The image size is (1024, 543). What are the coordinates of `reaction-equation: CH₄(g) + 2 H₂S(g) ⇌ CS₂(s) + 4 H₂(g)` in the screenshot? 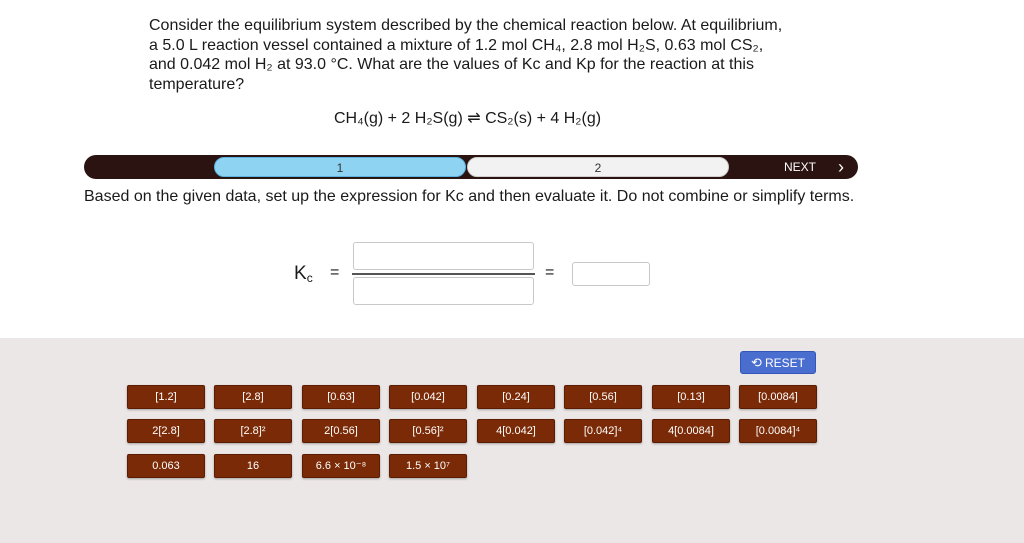 It's located at (468, 118).